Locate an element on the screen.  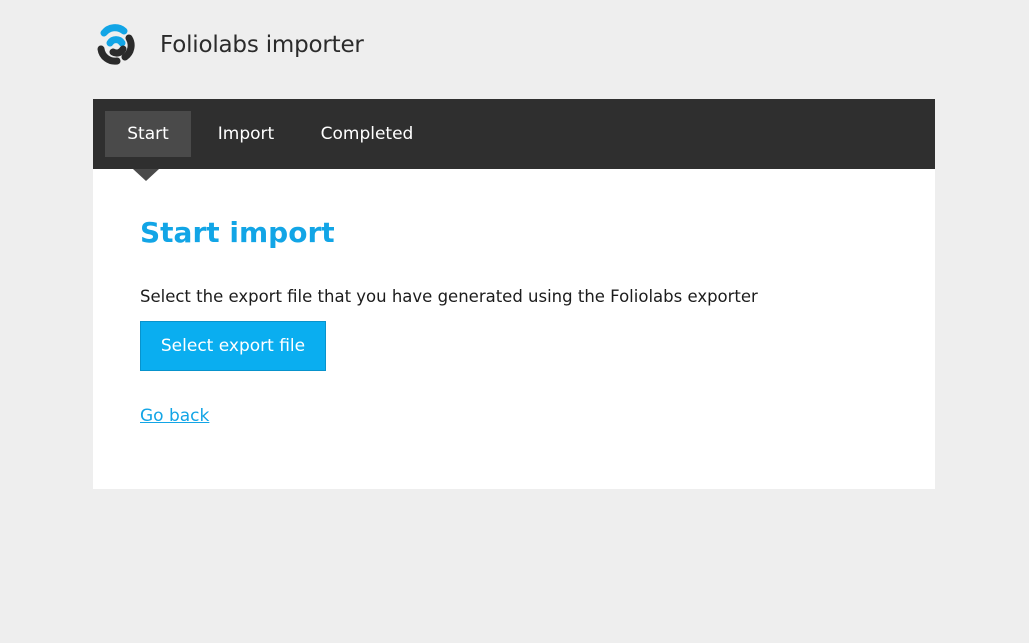
active-tab-pointer is located at coordinates (146, 175).